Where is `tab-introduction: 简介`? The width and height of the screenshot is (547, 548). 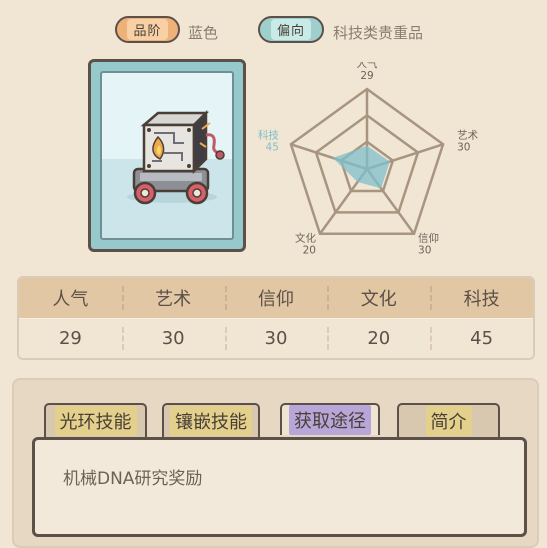 tab-introduction: 简介 is located at coordinates (448, 421).